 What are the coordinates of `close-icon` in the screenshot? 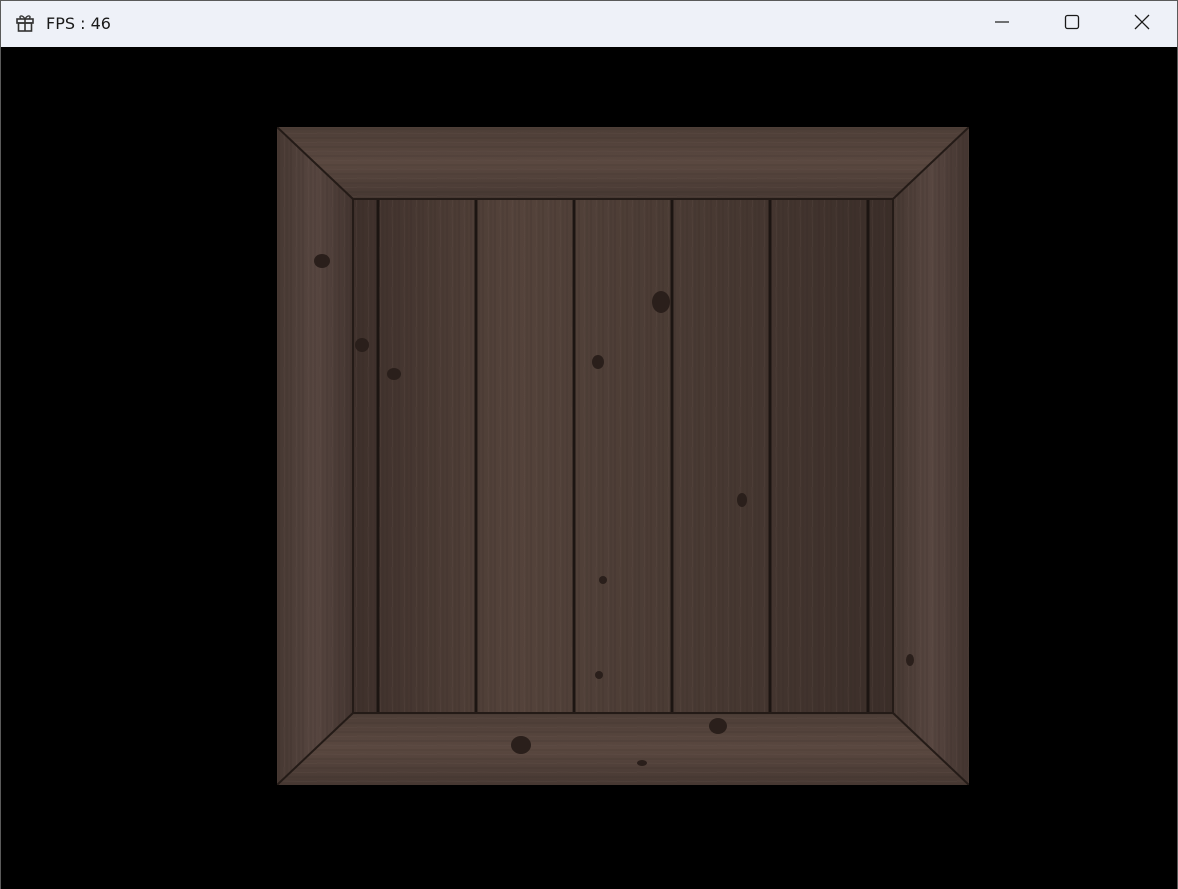 It's located at (1142, 24).